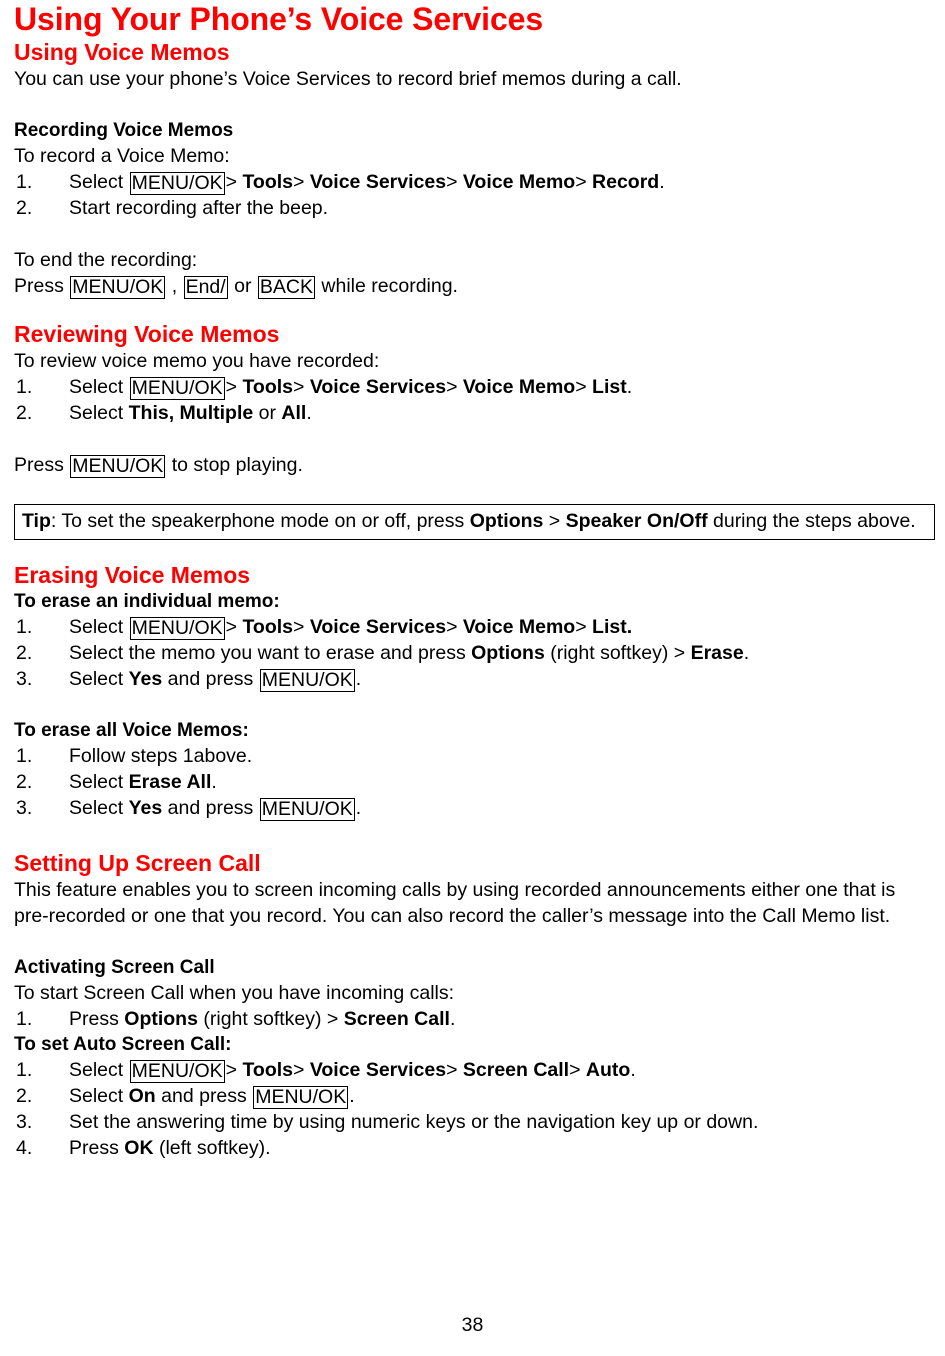 The width and height of the screenshot is (945, 1356). I want to click on recording-lead: To record a Voice Memo:, so click(122, 156).